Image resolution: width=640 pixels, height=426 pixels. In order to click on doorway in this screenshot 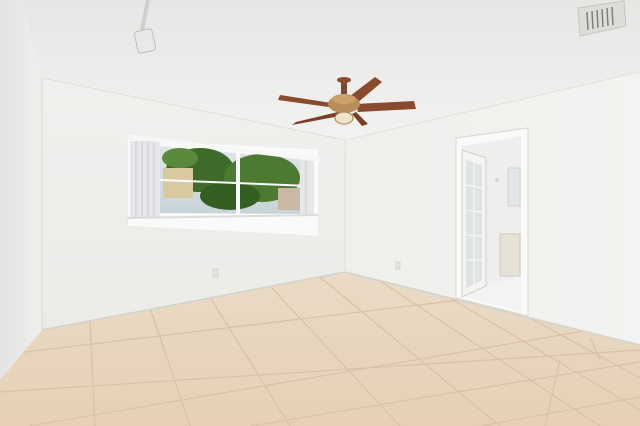, I will do `click(492, 222)`.